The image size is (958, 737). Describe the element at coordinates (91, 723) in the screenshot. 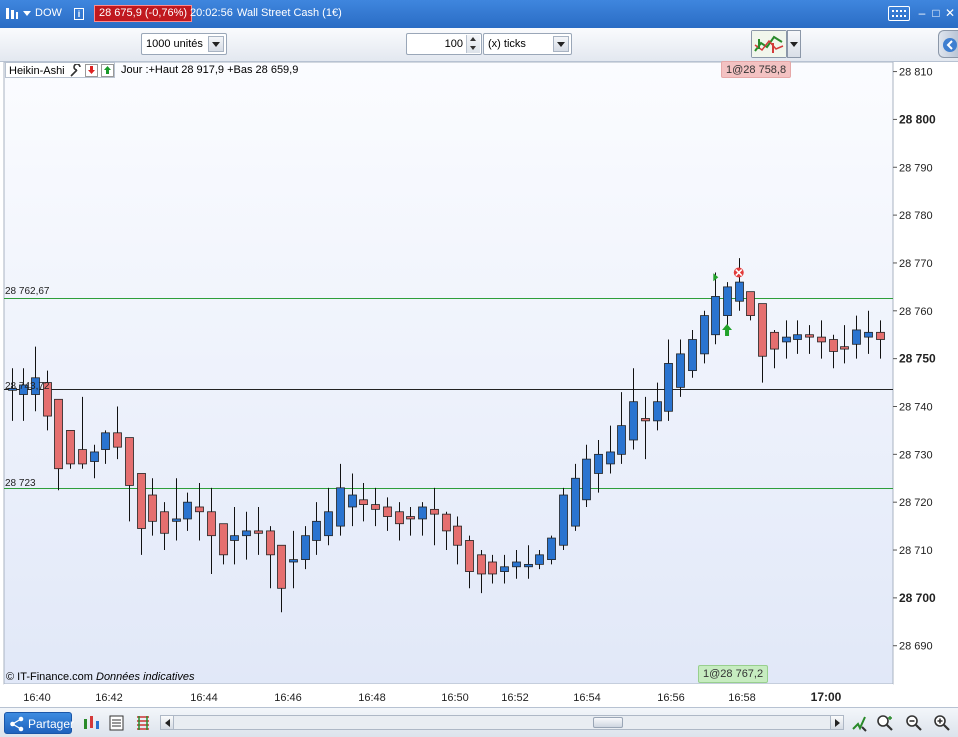

I see `indicators-icon` at that location.